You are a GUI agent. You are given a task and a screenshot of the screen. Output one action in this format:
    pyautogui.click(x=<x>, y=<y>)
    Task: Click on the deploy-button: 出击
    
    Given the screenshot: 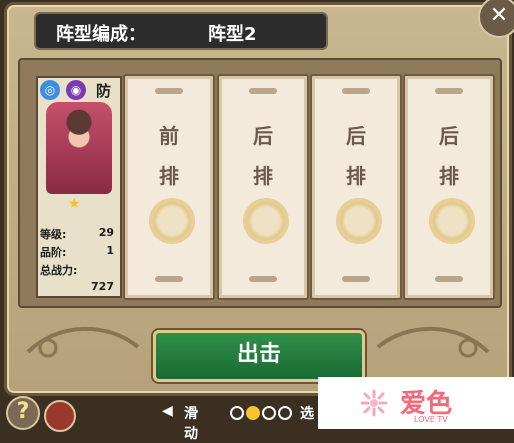 What is the action you would take?
    pyautogui.click(x=259, y=356)
    